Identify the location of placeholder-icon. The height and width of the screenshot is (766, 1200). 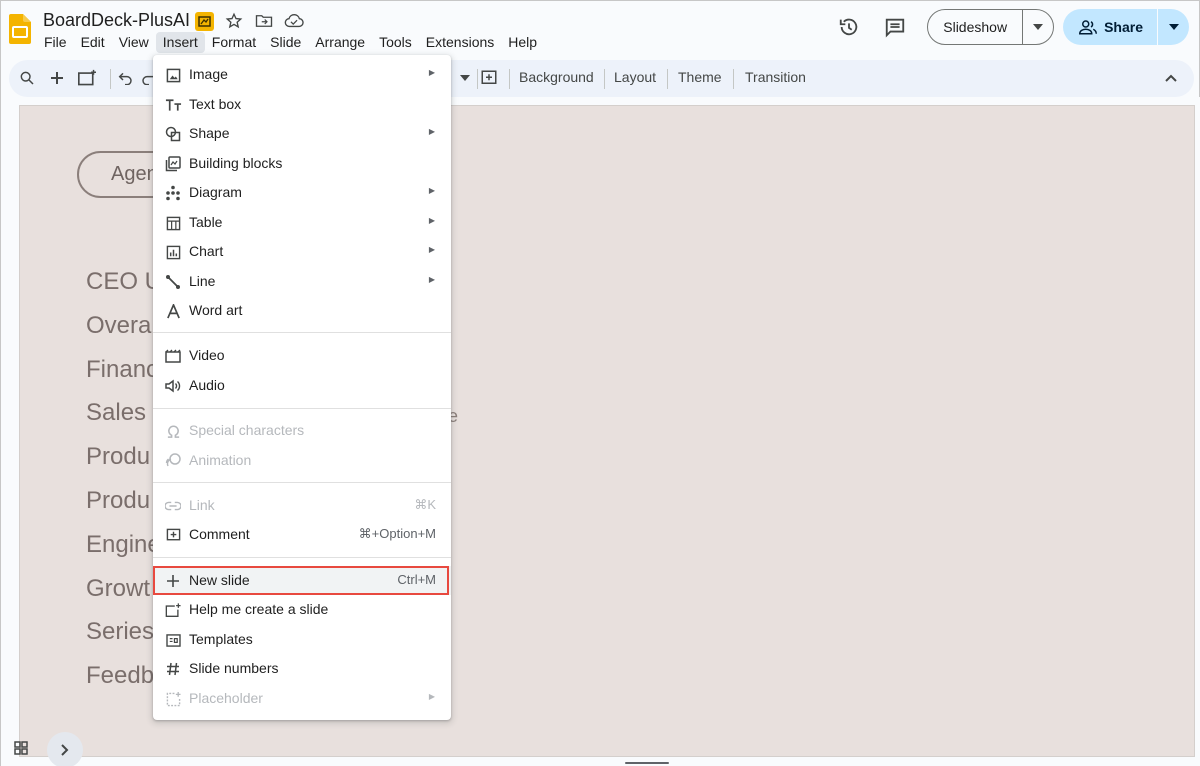
(173, 699).